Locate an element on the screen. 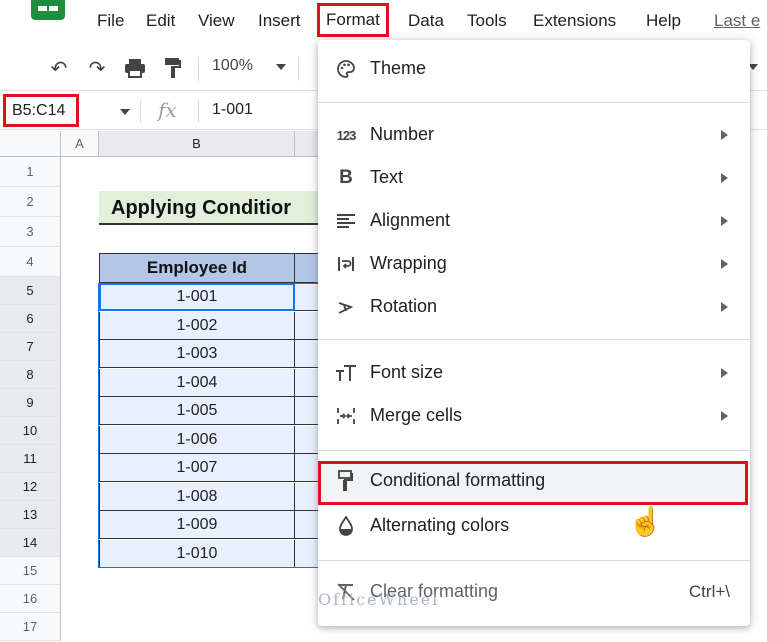  menu-extensions: Extensions is located at coordinates (574, 21).